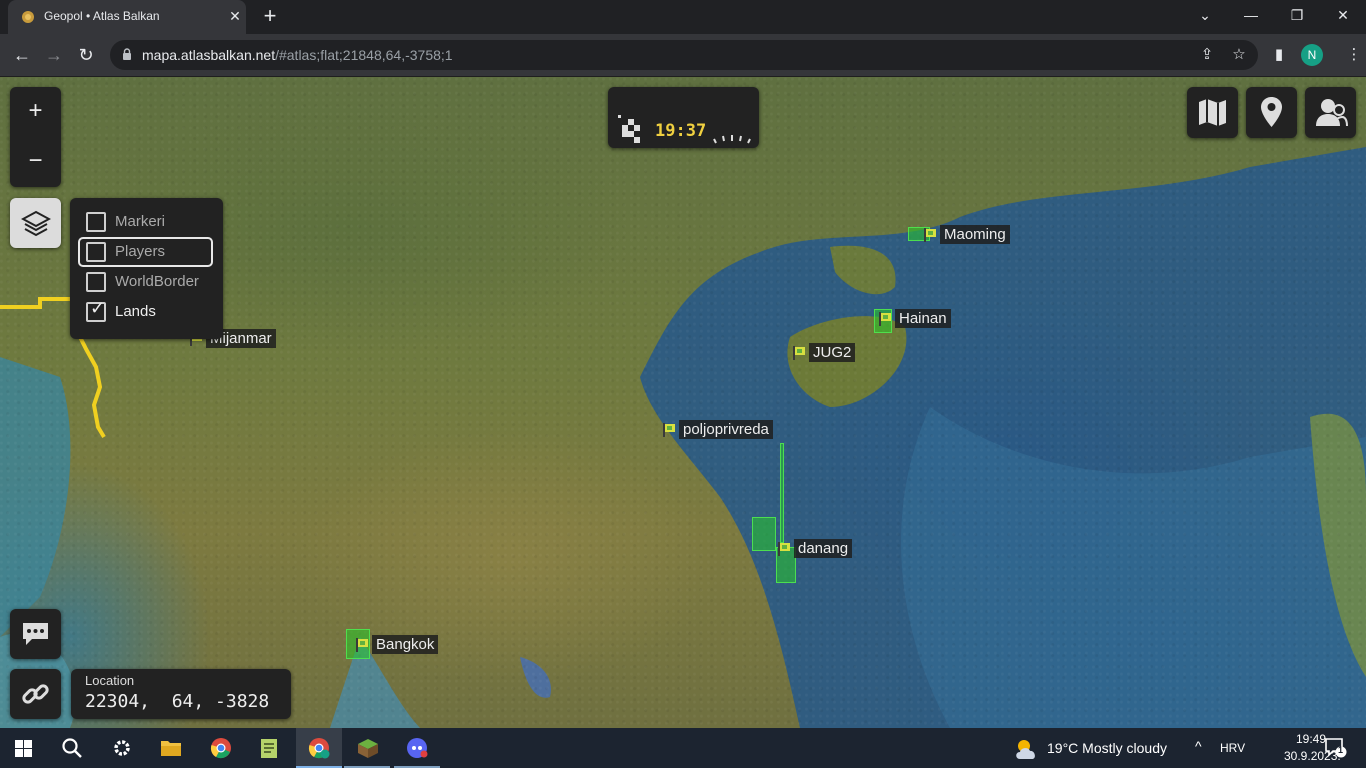  I want to click on chat-button, so click(35, 634).